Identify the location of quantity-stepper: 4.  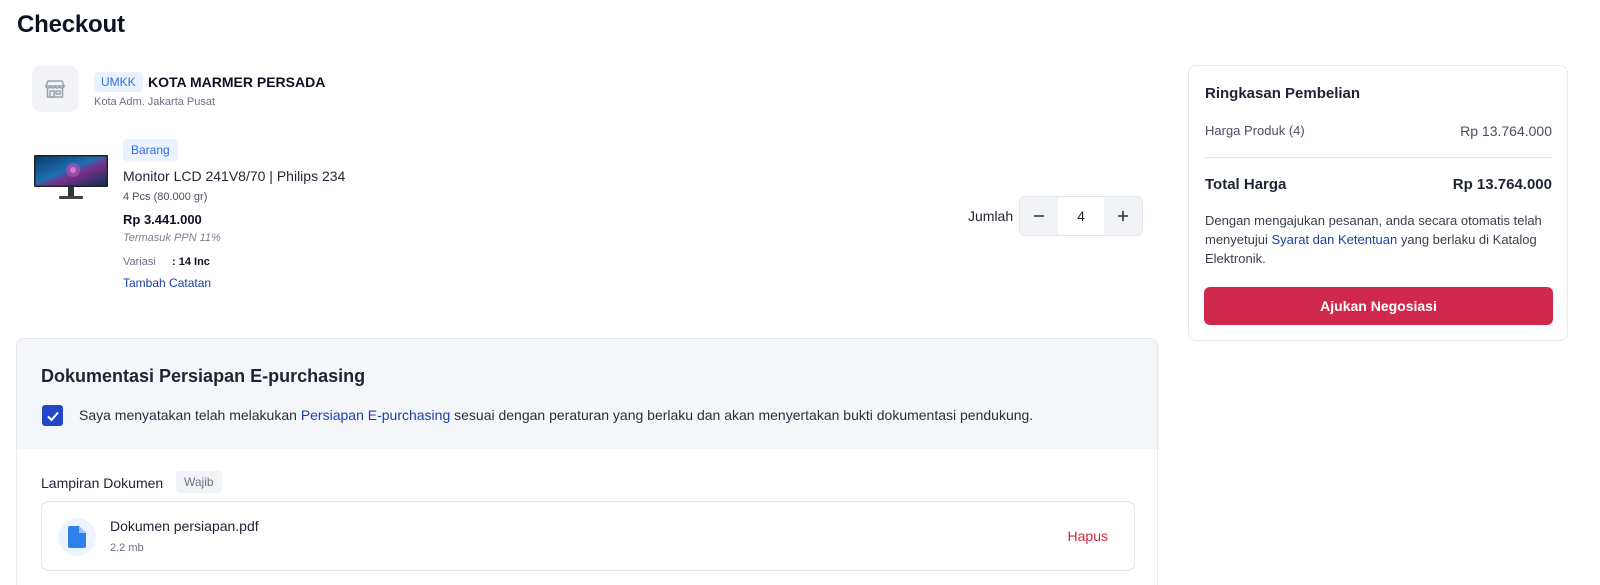
(1081, 216).